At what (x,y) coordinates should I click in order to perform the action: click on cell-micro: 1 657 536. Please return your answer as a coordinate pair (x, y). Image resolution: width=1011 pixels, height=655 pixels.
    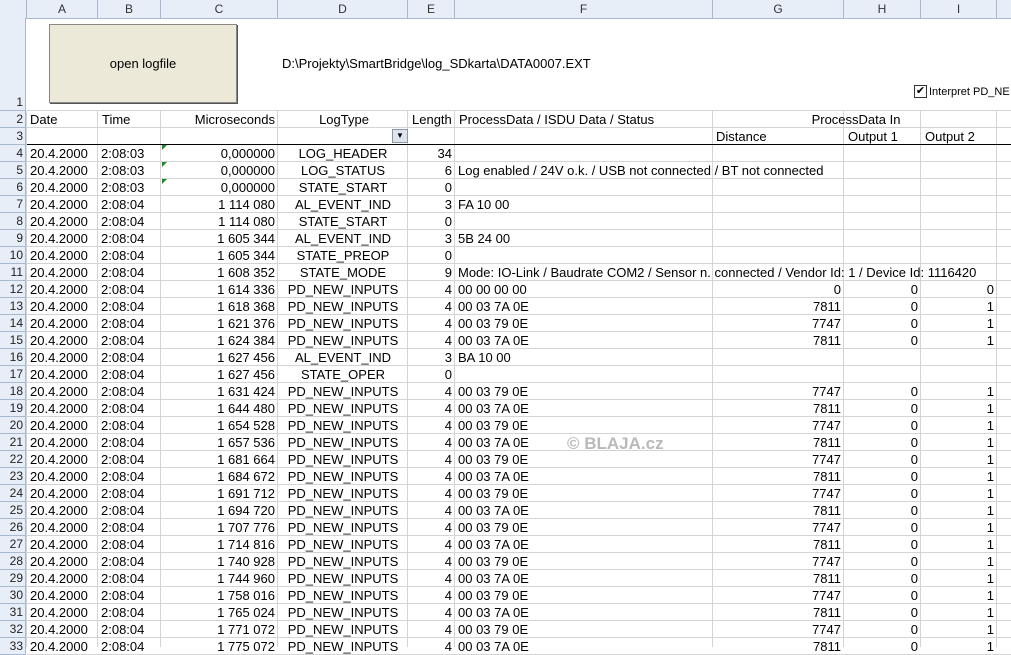
    Looking at the image, I should click on (219, 442).